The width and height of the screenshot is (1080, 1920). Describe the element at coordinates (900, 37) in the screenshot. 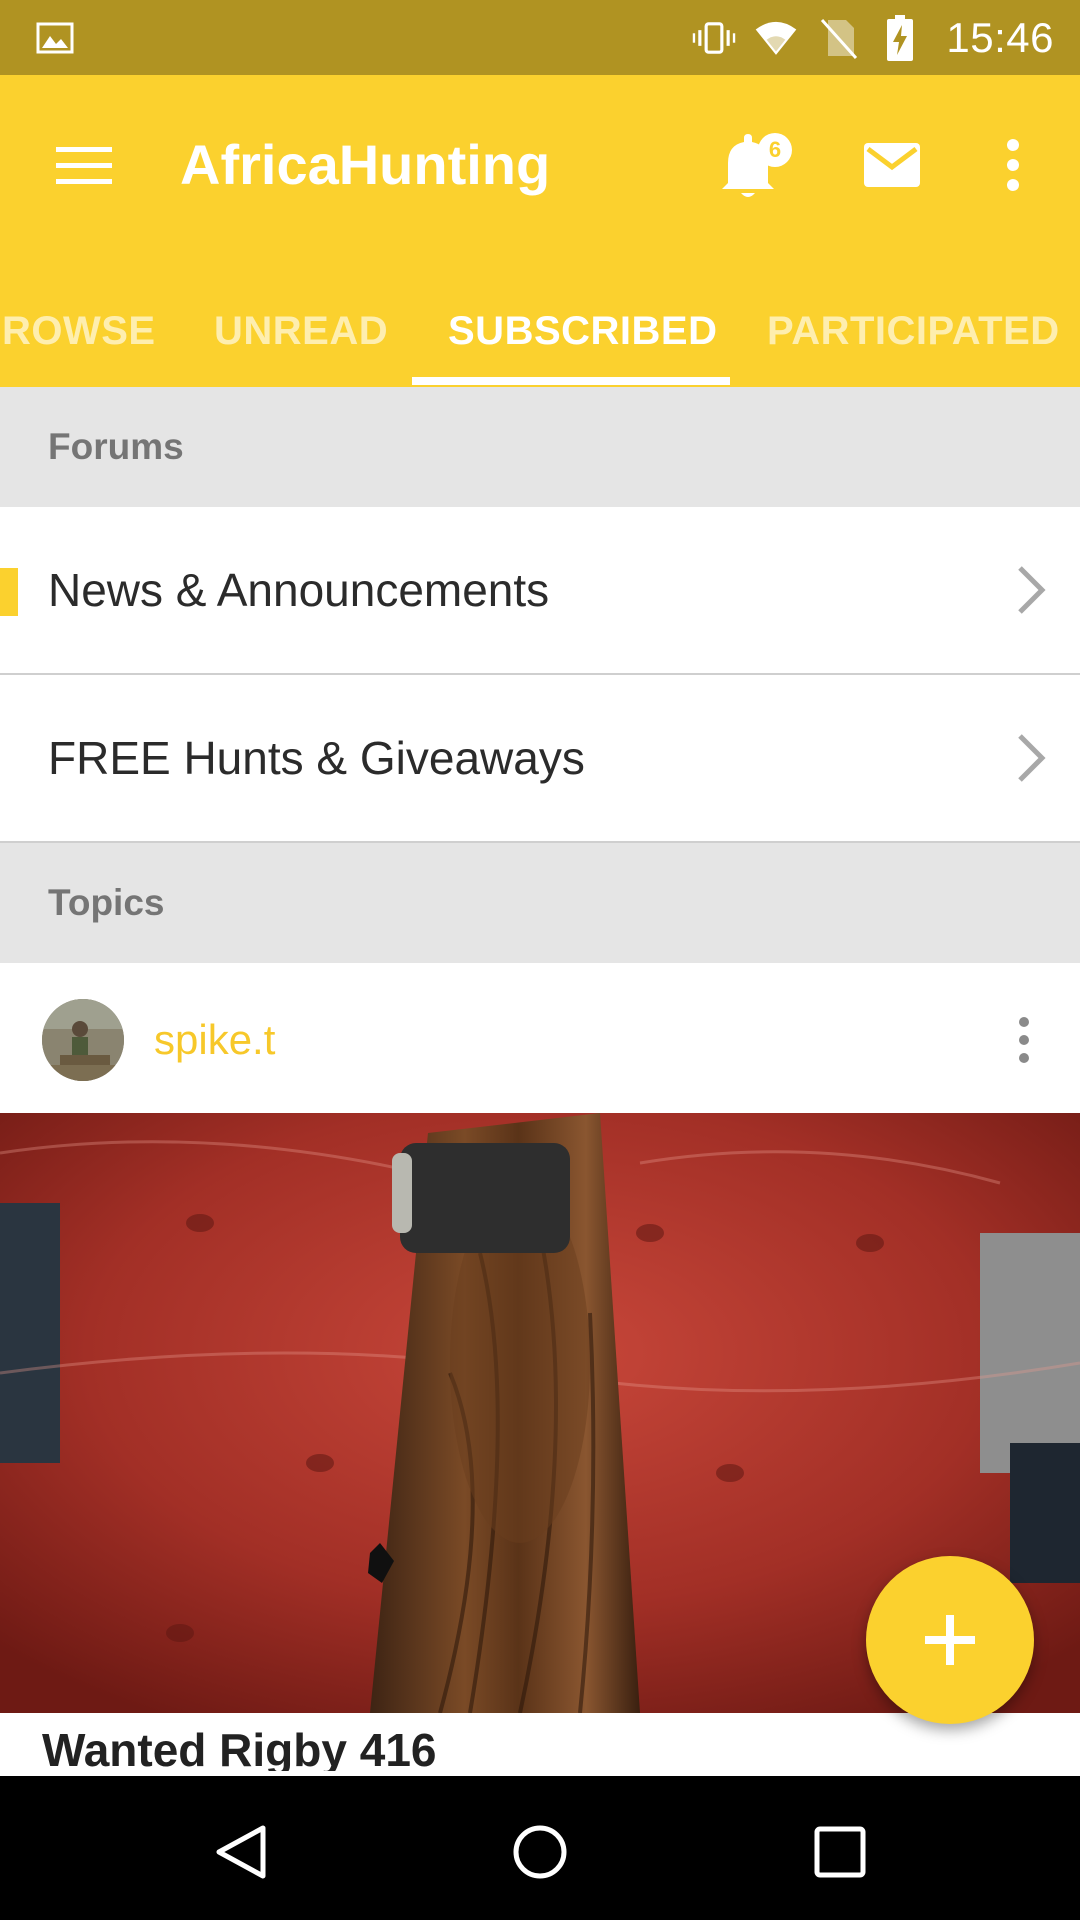

I see `battery-charging-icon` at that location.